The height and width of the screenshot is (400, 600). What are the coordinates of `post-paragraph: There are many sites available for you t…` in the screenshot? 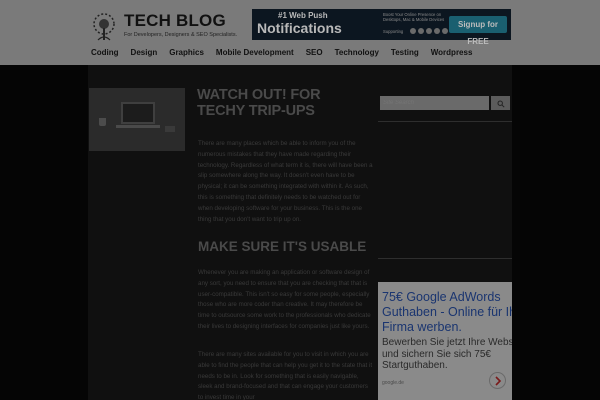 It's located at (285, 375).